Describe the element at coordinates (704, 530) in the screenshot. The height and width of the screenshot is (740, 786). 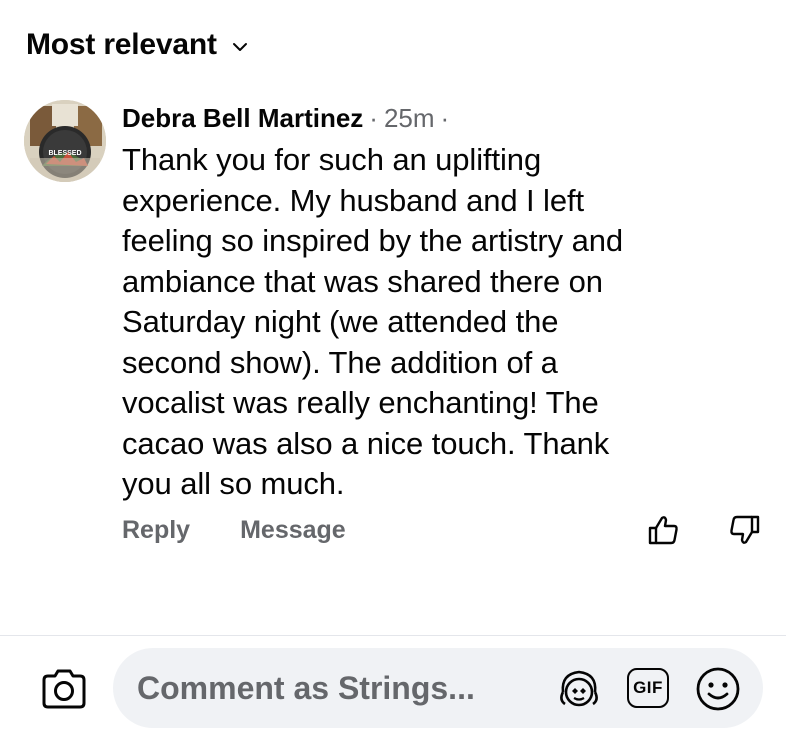
I see `reaction-buttons` at that location.